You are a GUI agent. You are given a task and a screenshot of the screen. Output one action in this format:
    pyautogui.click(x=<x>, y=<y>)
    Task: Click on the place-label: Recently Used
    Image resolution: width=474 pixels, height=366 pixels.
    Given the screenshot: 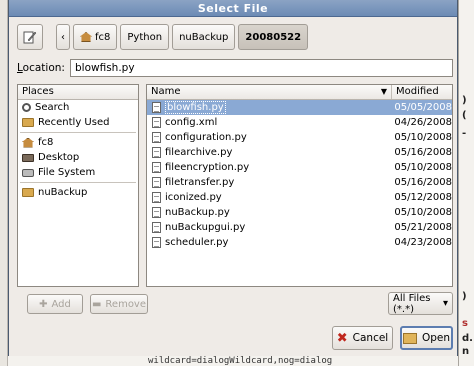 What is the action you would take?
    pyautogui.click(x=74, y=122)
    